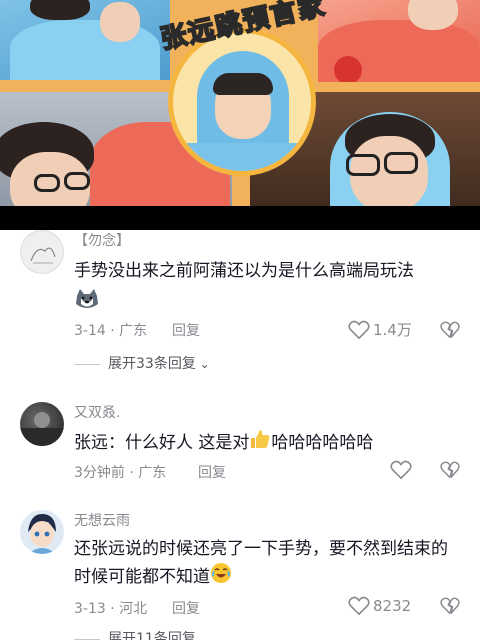 The image size is (480, 640). I want to click on comment-text-part: 张远：什么好人 这是对, so click(162, 443).